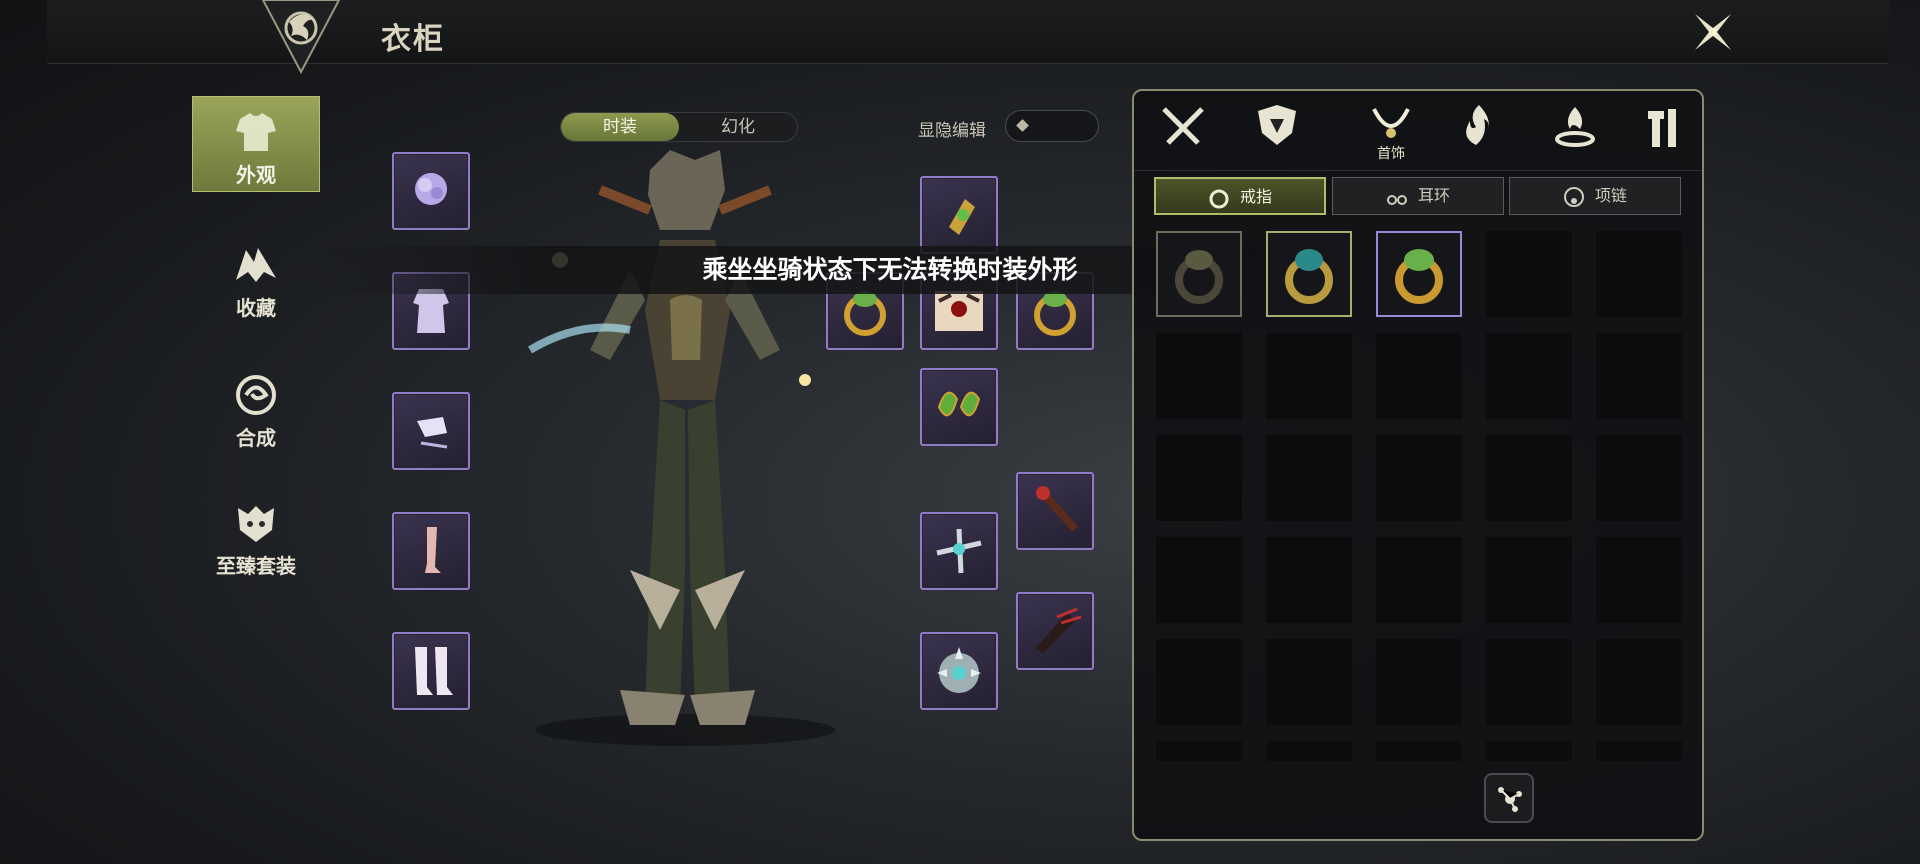  What do you see at coordinates (952, 131) in the screenshot?
I see `visibility-edit-label: 显隐编辑` at bounding box center [952, 131].